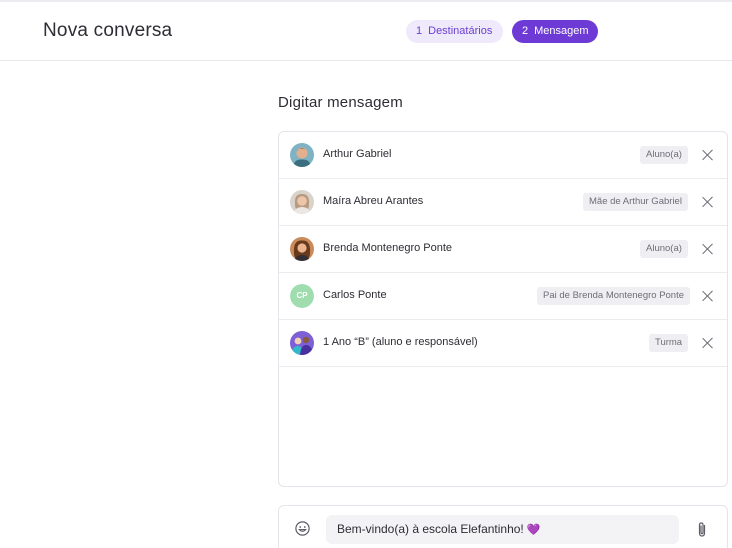 The height and width of the screenshot is (548, 732). What do you see at coordinates (430, 529) in the screenshot?
I see `message-text: Bem-vindo(a) à escola Elefantinho!` at bounding box center [430, 529].